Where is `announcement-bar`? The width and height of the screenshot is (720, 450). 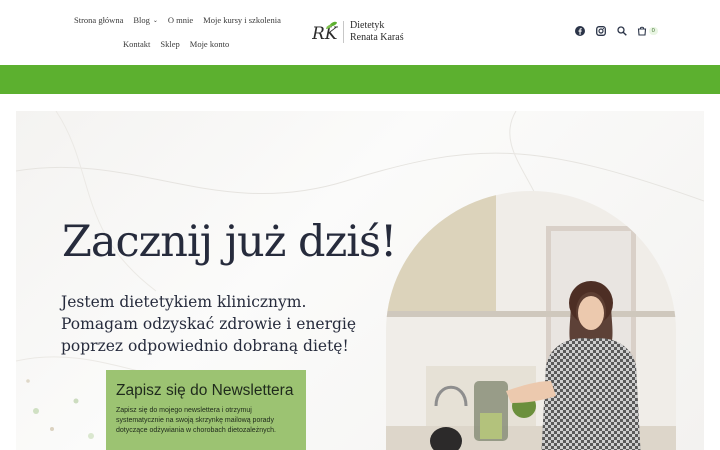 announcement-bar is located at coordinates (360, 79).